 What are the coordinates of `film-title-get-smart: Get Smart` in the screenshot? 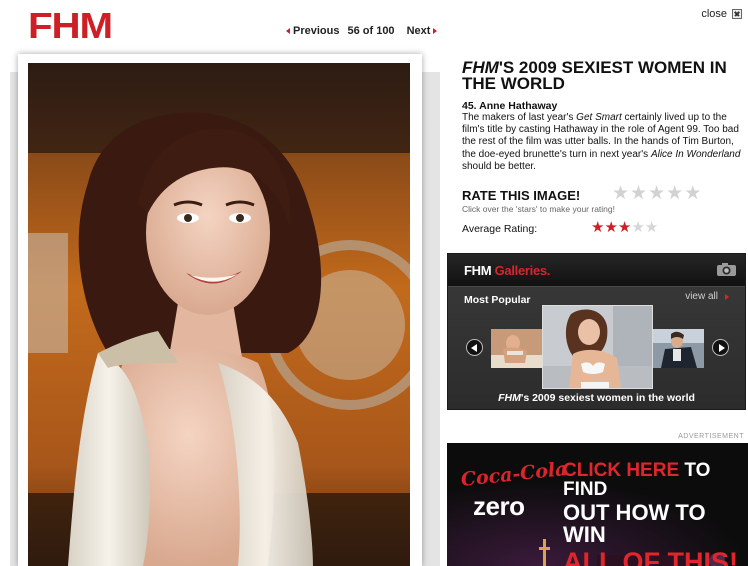 It's located at (599, 117).